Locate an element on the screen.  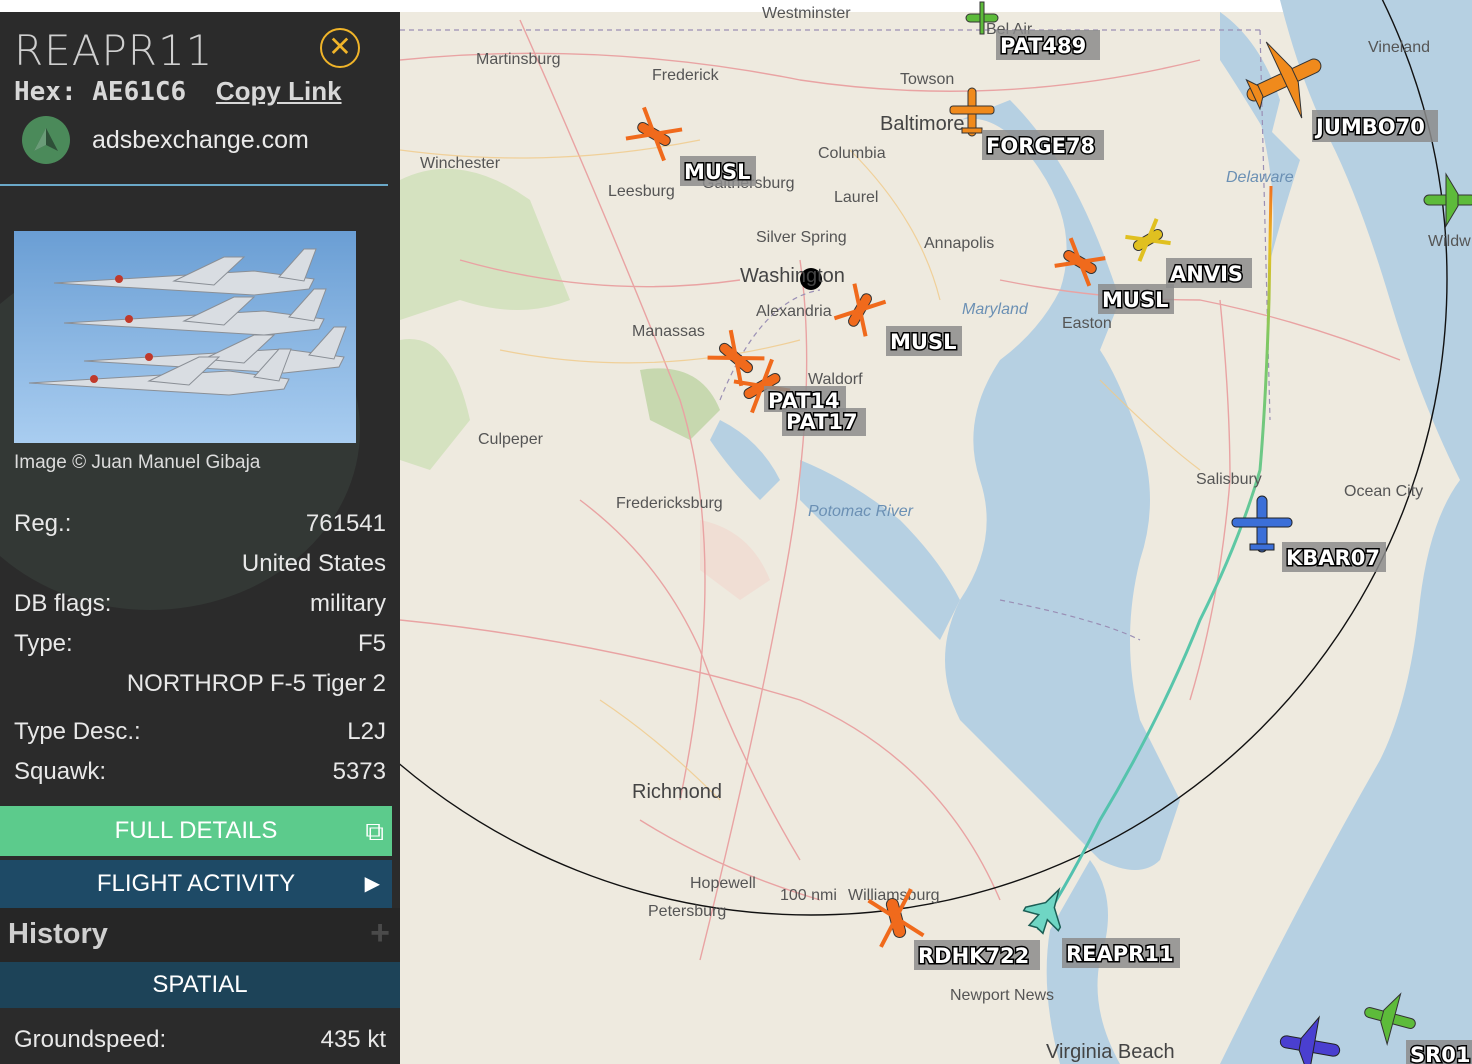
chevron-right-icon: ▶ is located at coordinates (372, 884).